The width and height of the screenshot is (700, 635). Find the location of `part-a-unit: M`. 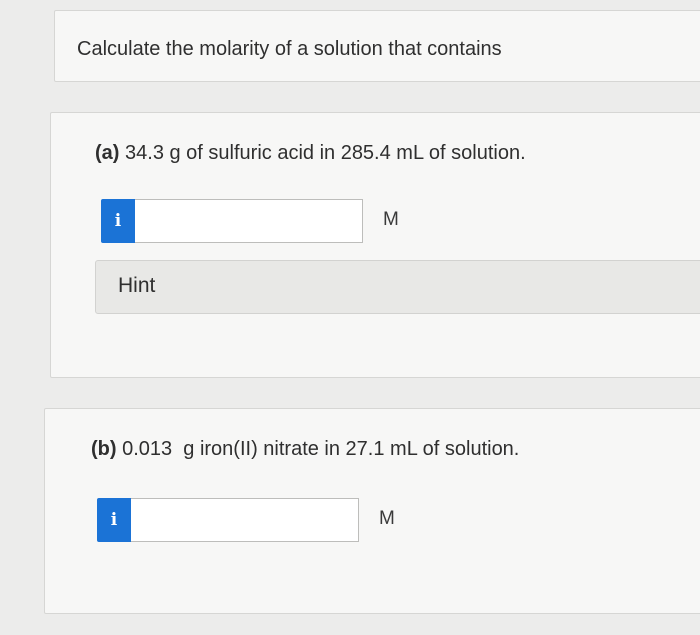

part-a-unit: M is located at coordinates (391, 219).